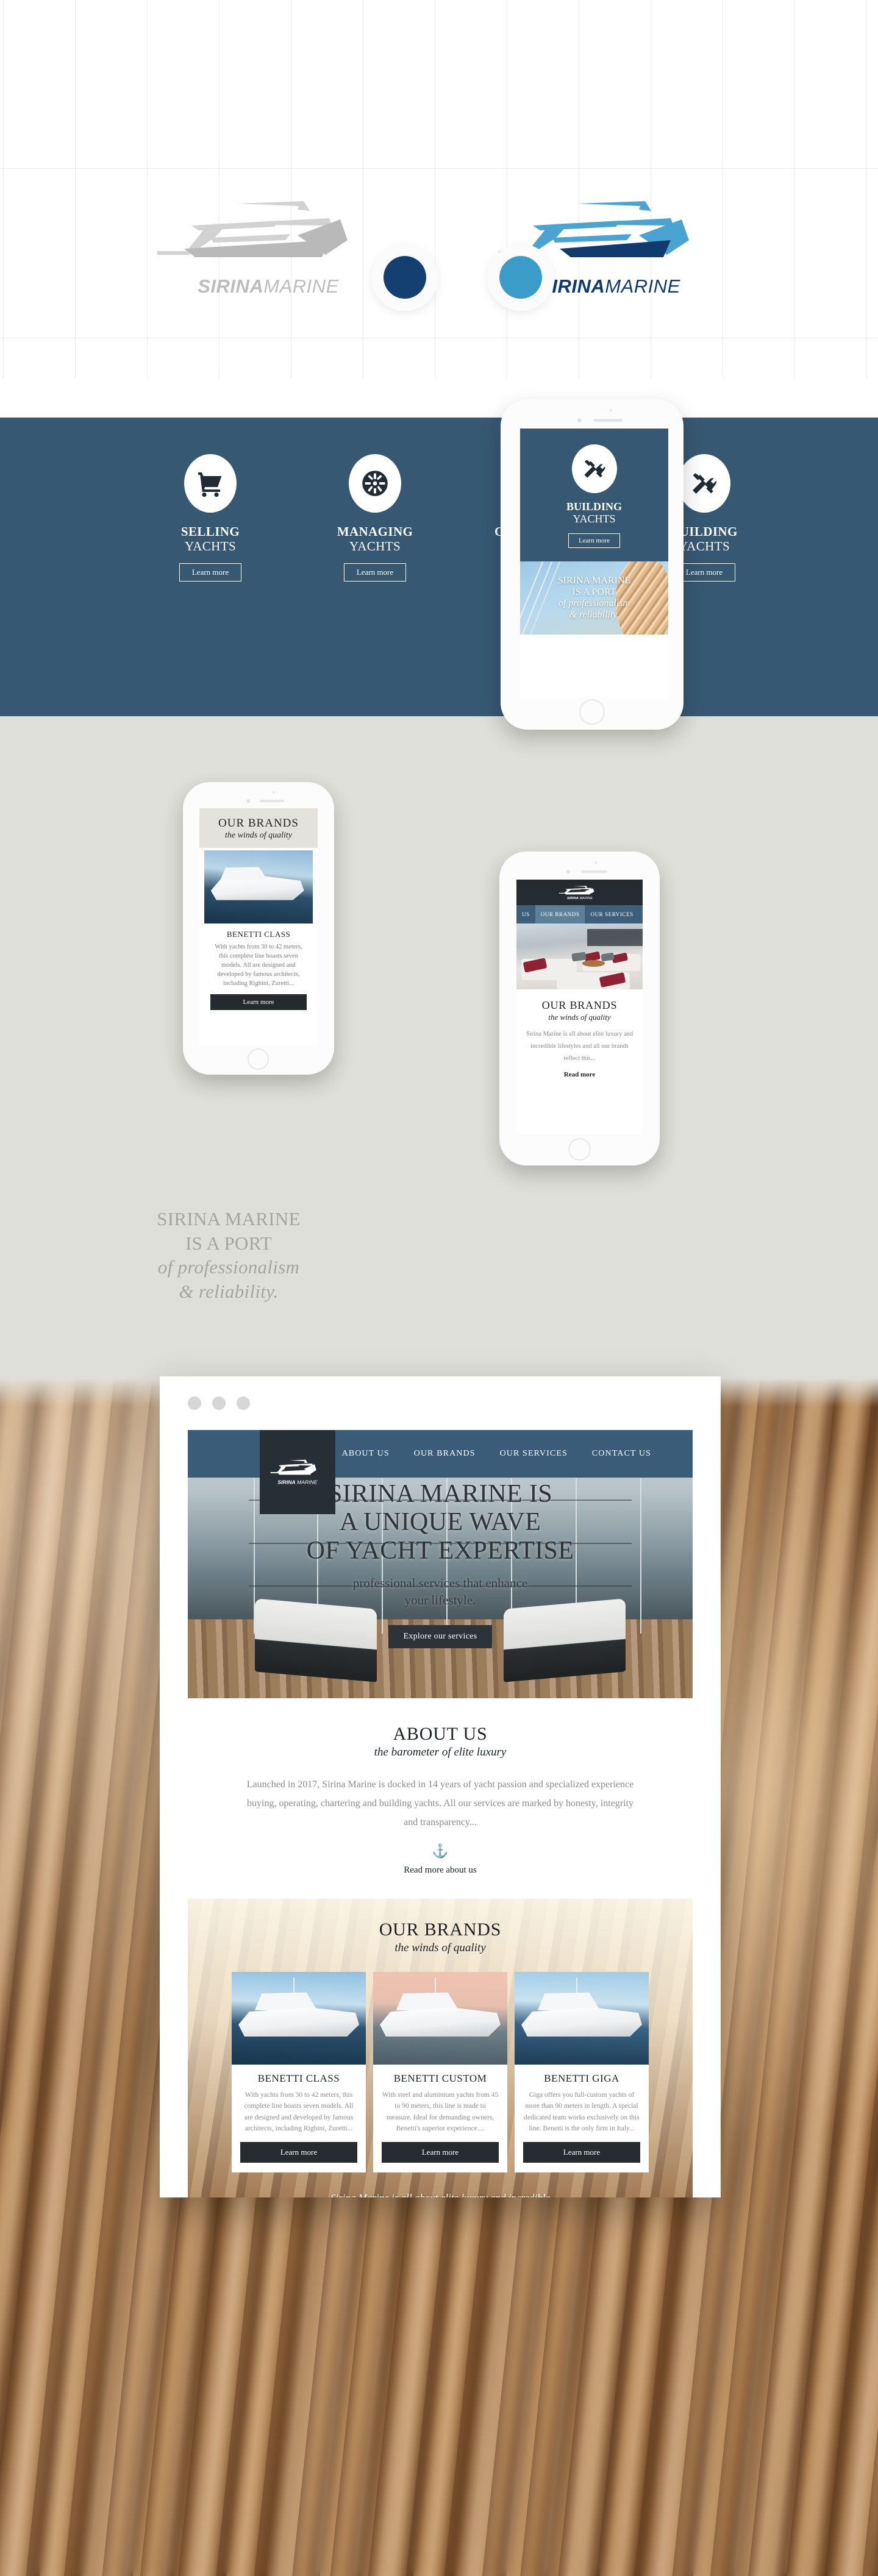 This screenshot has height=2576, width=878. What do you see at coordinates (366, 1454) in the screenshot?
I see `nav-item-about-us: ABOUT US` at bounding box center [366, 1454].